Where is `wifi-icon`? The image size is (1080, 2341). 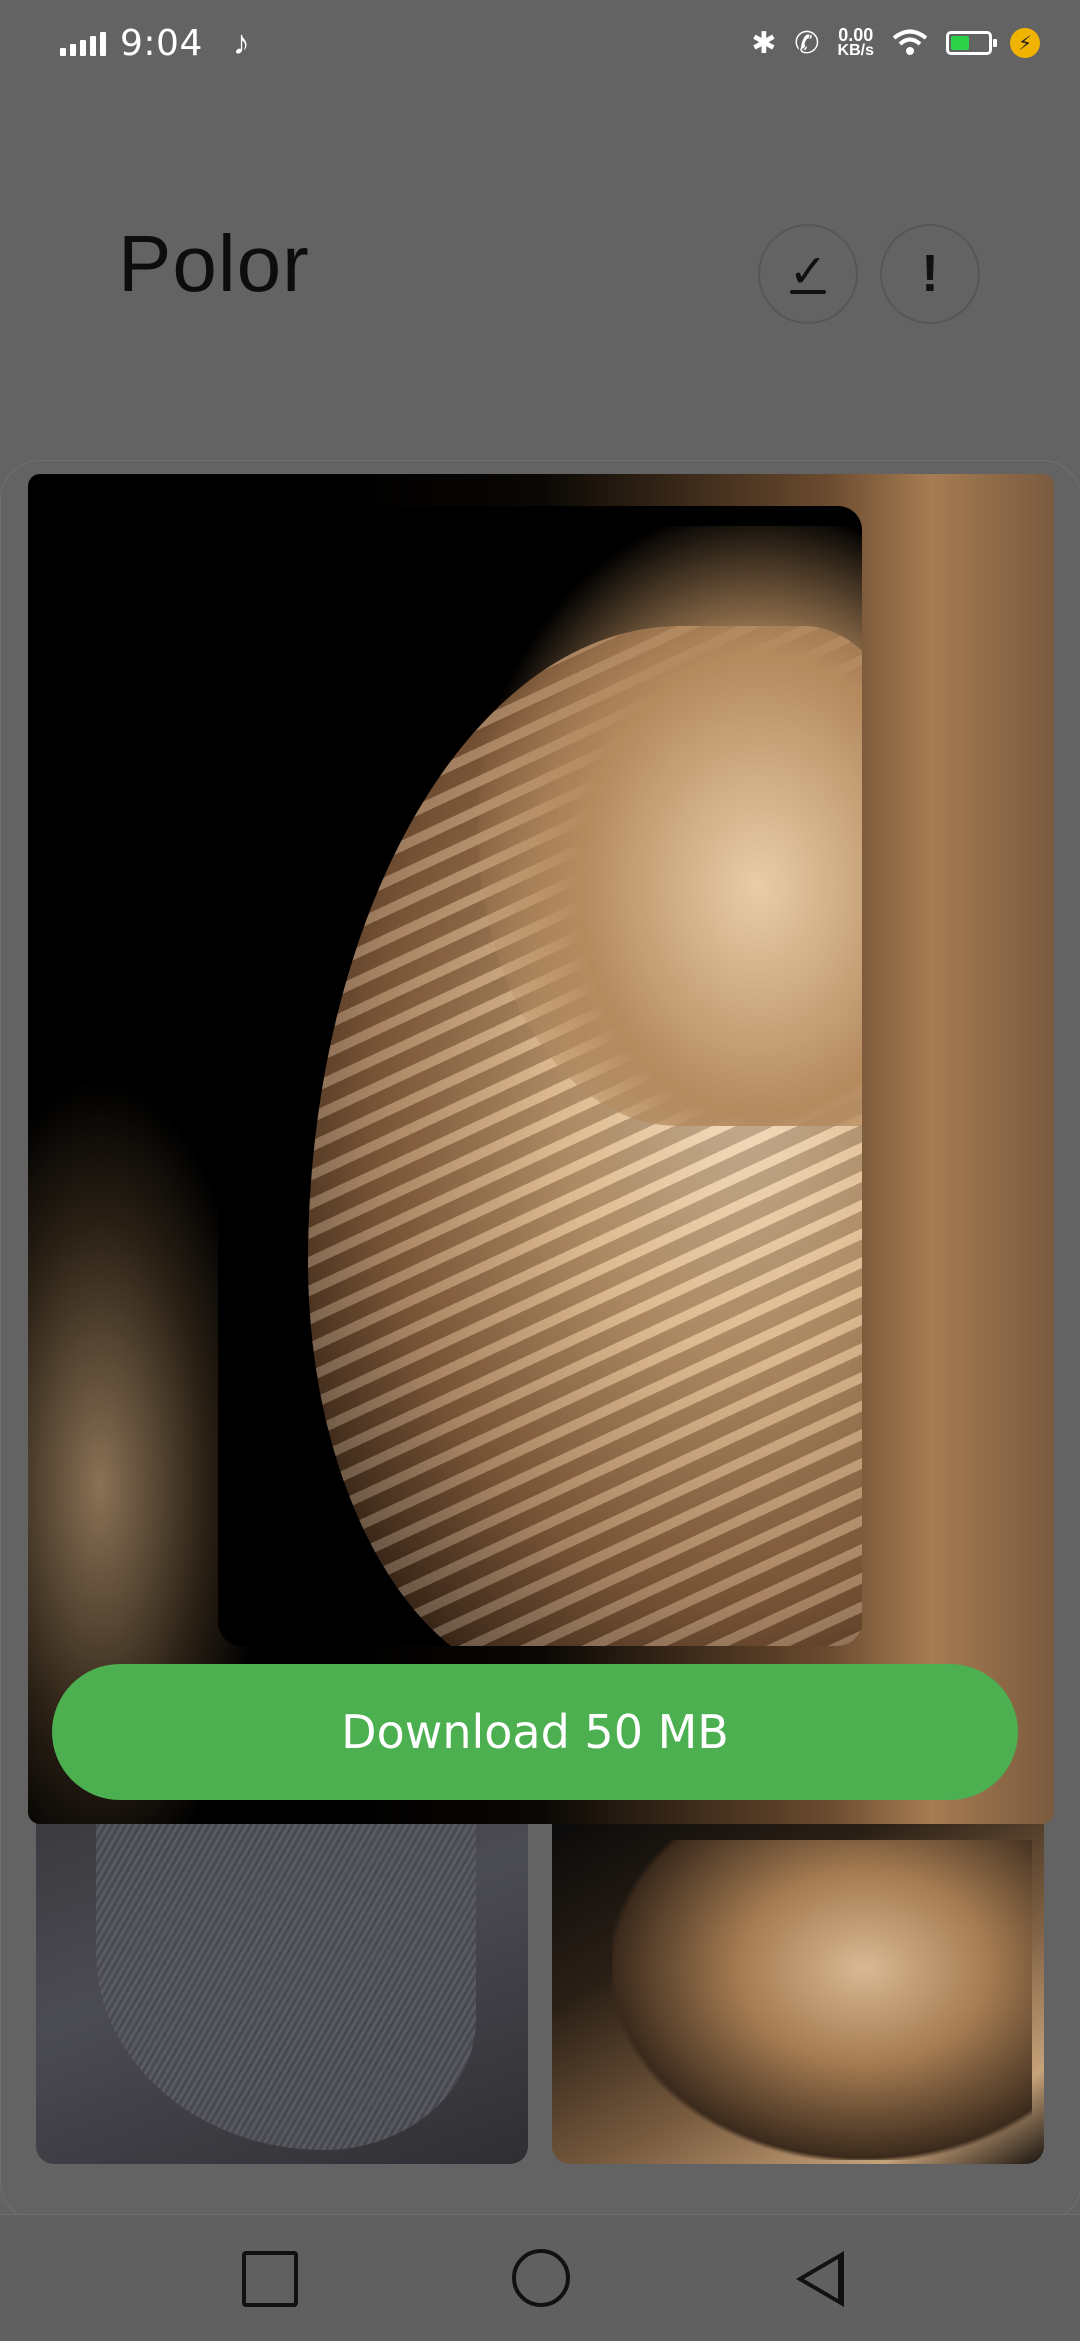
wifi-icon is located at coordinates (910, 42).